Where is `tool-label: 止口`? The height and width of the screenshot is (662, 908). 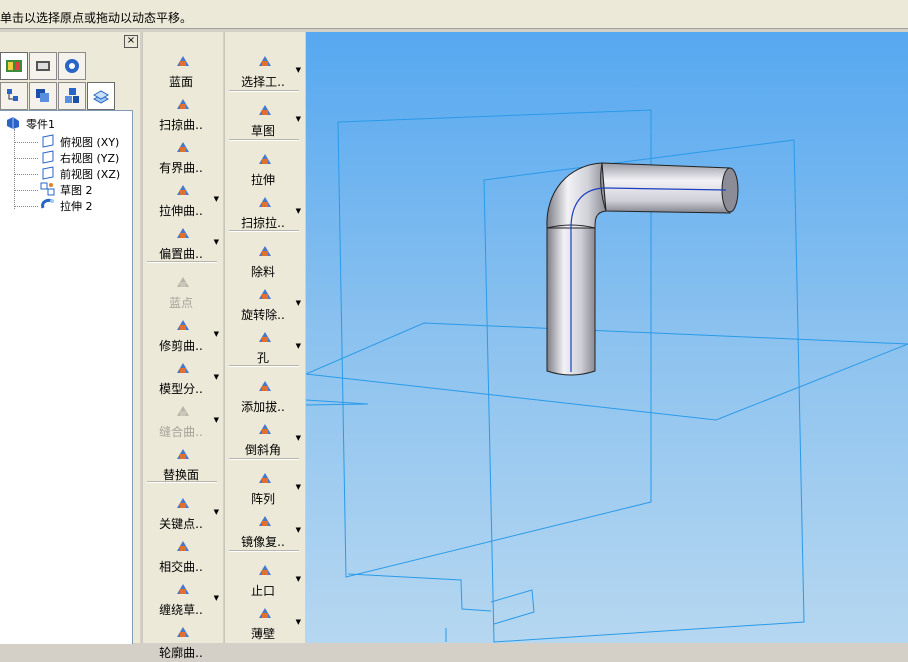
tool-label: 止口 is located at coordinates (262, 591).